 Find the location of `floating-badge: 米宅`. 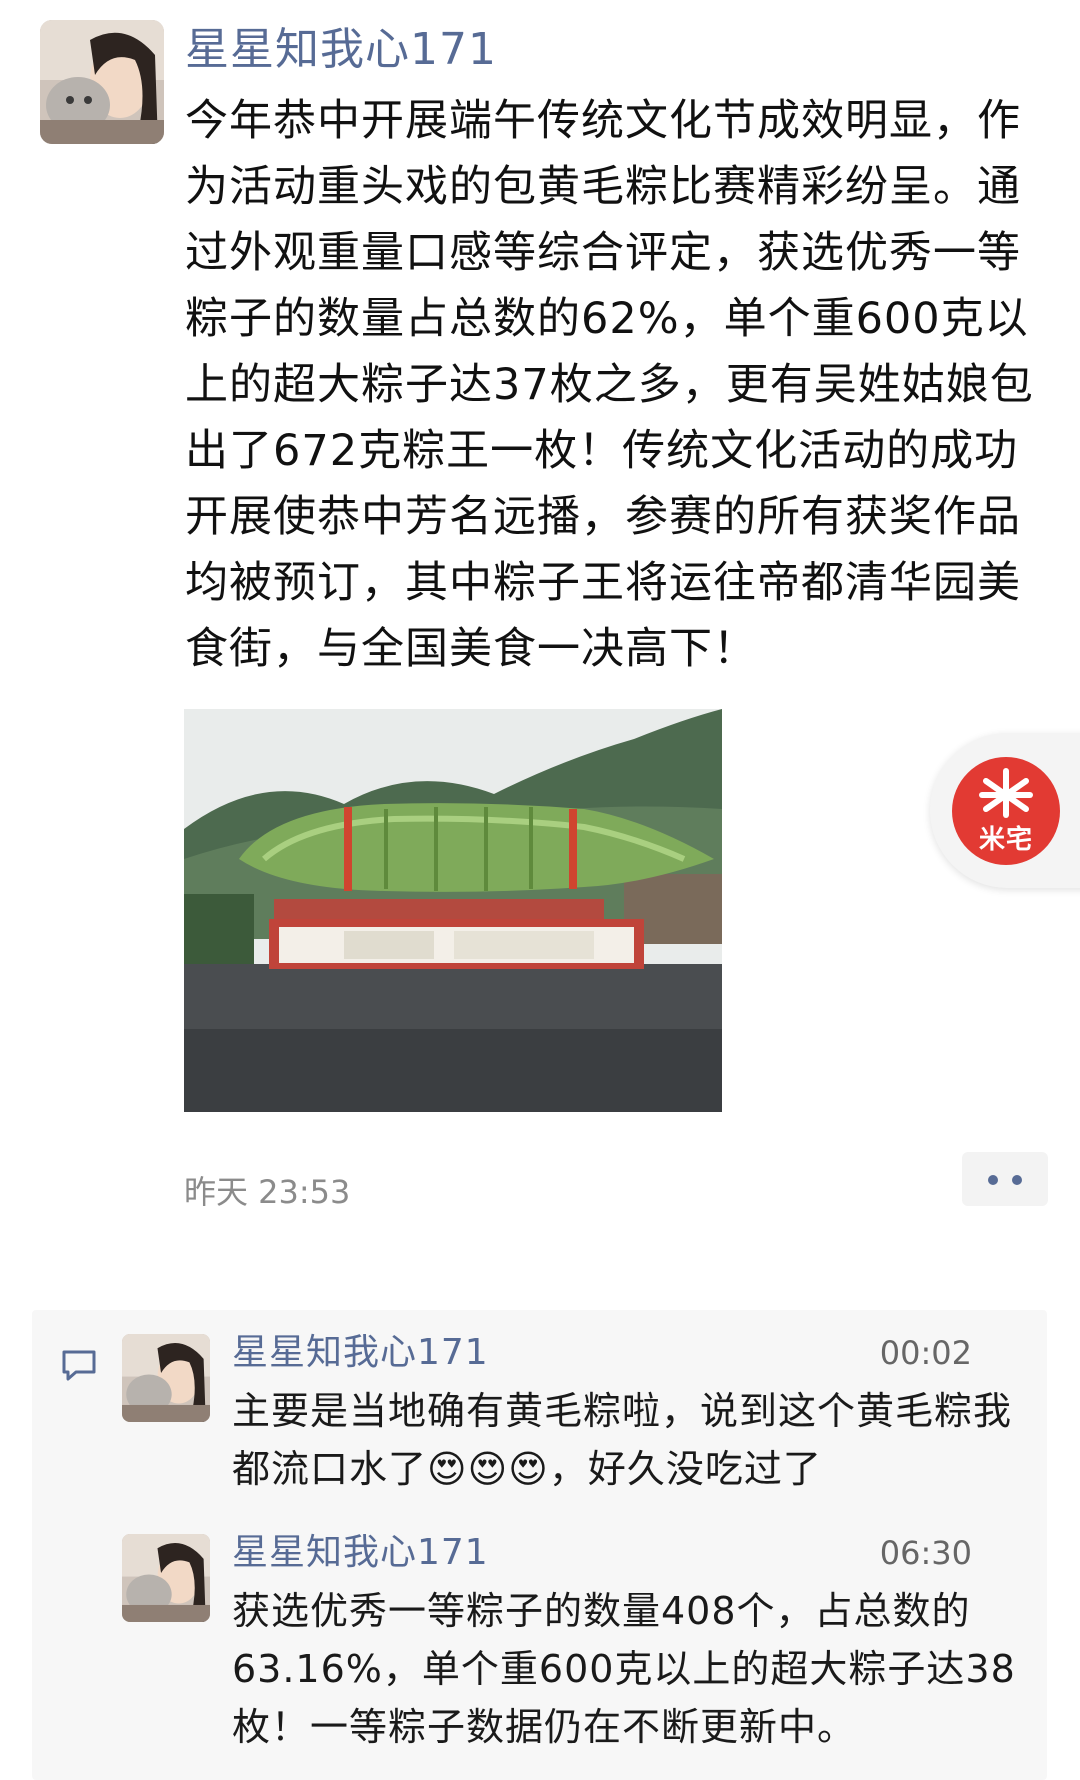

floating-badge: 米宅 is located at coordinates (1005, 810).